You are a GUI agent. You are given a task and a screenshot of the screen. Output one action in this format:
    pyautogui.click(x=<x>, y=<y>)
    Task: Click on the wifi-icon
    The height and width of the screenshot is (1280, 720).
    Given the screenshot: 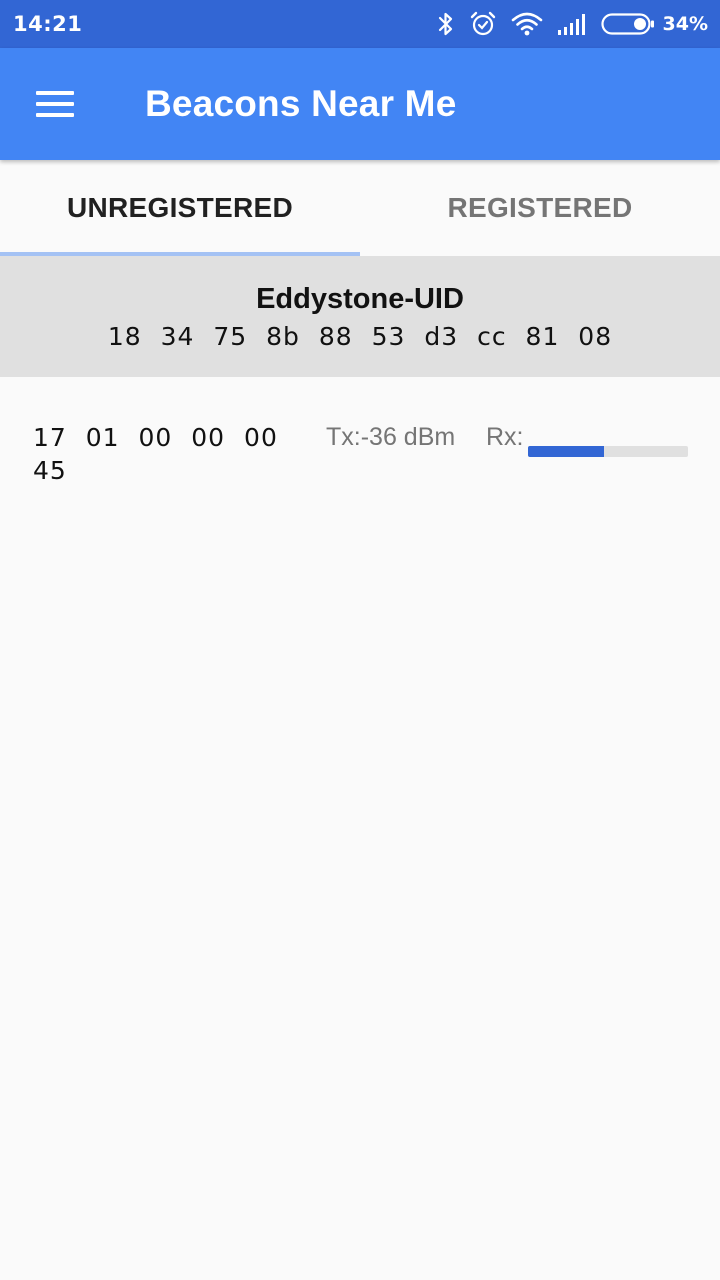 What is the action you would take?
    pyautogui.click(x=527, y=24)
    